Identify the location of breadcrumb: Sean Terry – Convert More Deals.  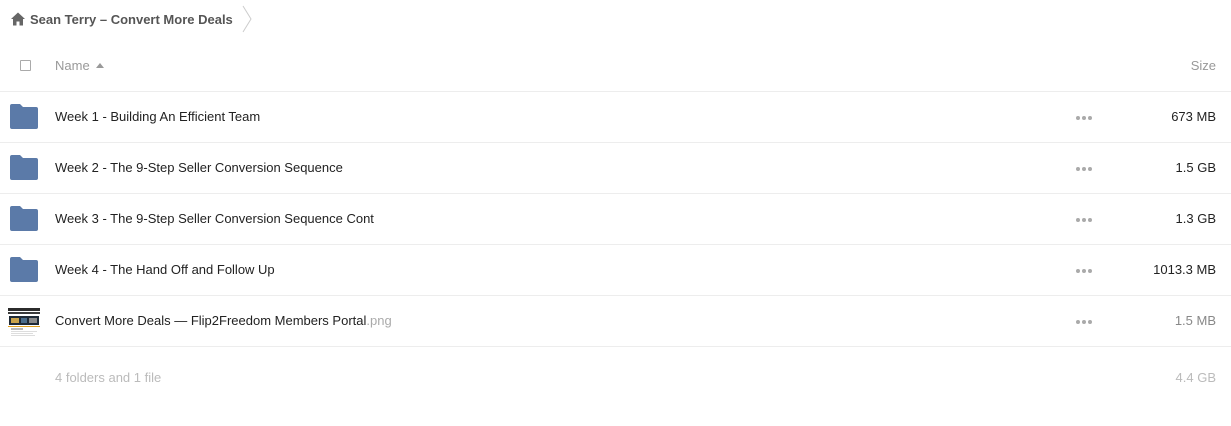
(615, 19).